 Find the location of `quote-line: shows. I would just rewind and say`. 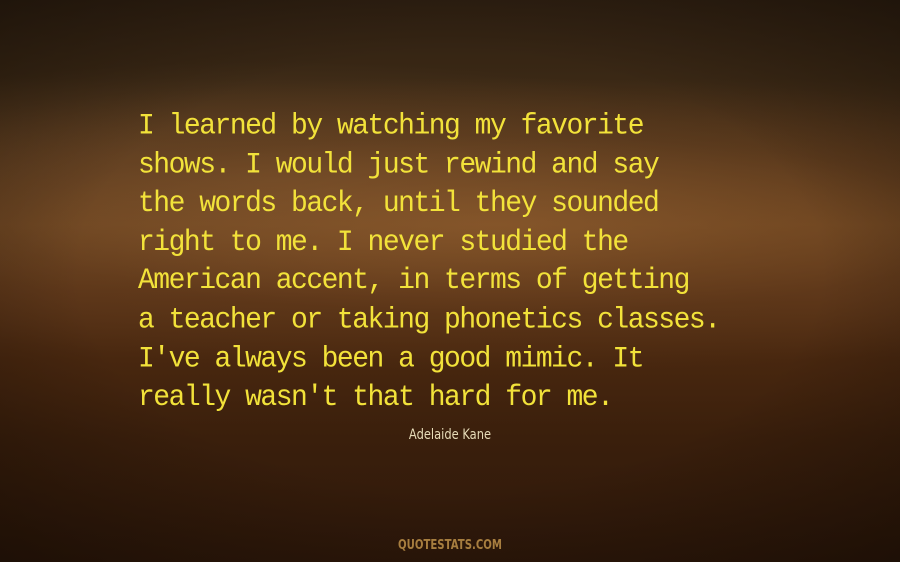

quote-line: shows. I would just rewind and say is located at coordinates (399, 165).